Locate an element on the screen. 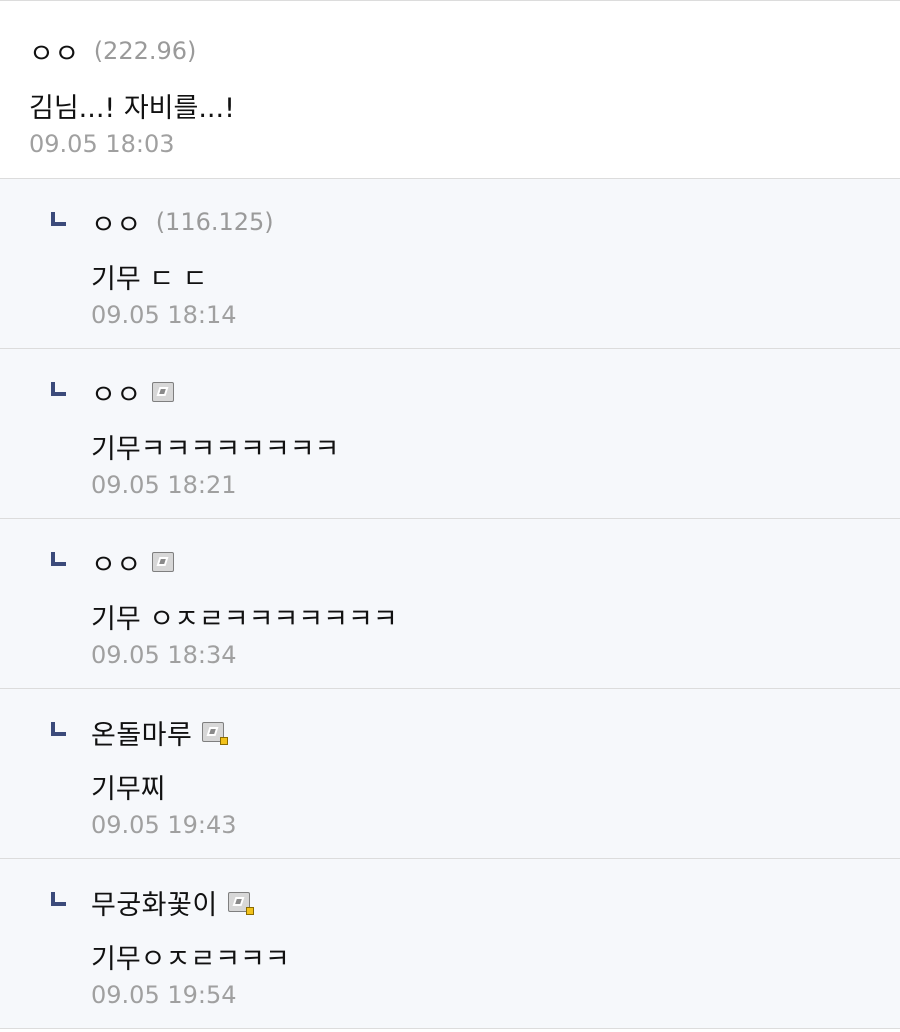 This screenshot has height=1032, width=900. comment-header: ㅇㅇ (116.125) is located at coordinates (182, 222).